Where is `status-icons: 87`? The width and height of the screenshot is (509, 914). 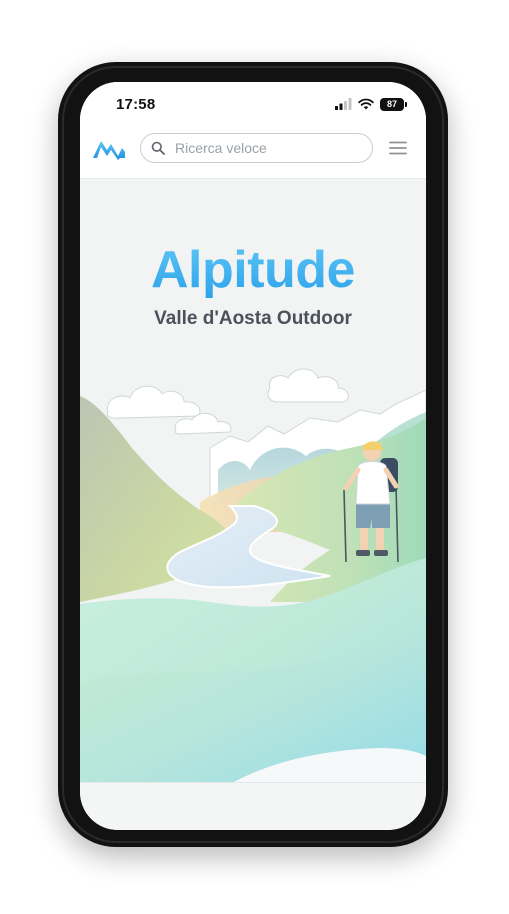 status-icons: 87 is located at coordinates (371, 104).